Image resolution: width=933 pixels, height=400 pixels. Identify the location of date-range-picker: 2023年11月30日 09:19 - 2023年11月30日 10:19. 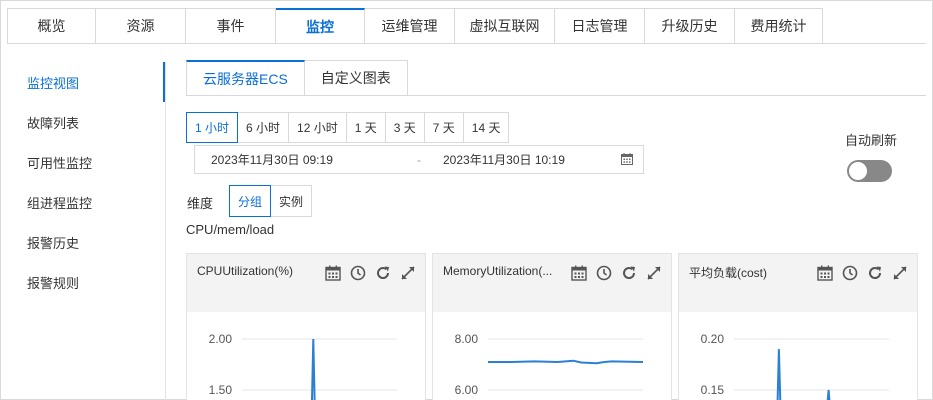
(419, 159).